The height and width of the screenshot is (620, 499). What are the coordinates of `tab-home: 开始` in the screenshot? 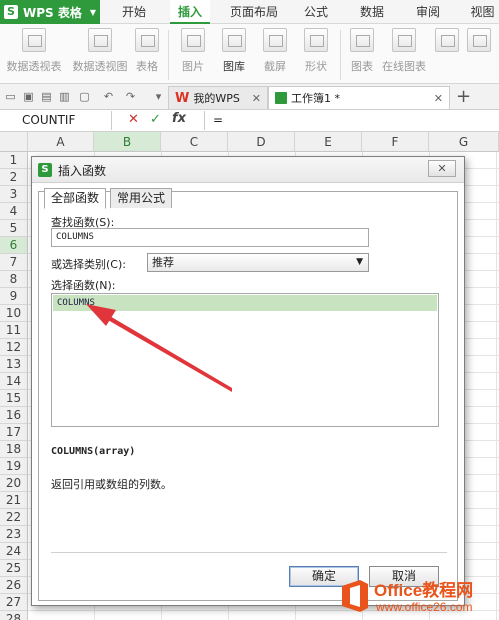 It's located at (134, 12).